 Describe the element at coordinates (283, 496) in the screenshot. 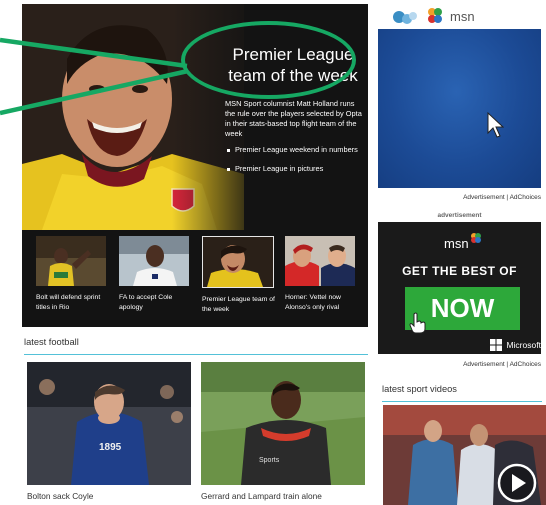

I see `news-card-caption: Gerrard and Lampard train alone` at that location.